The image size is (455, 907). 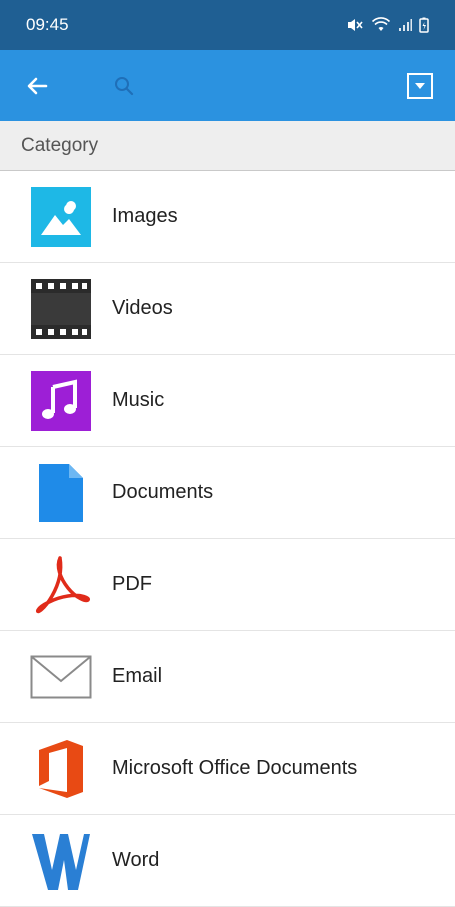 I want to click on search-bar, so click(x=260, y=85).